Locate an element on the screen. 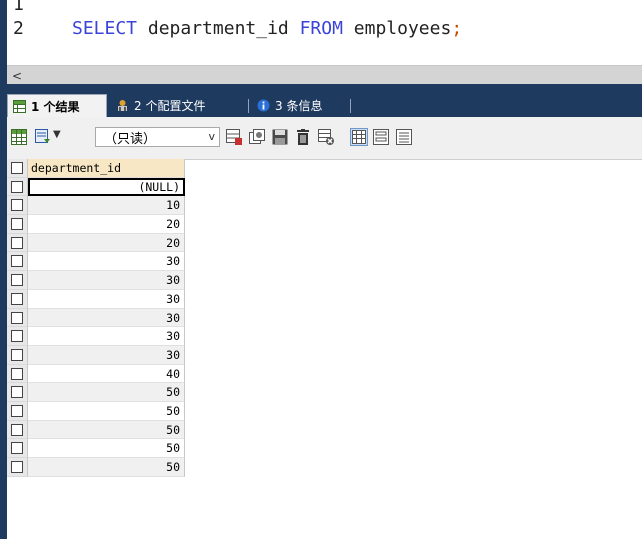  grid-mode-icon is located at coordinates (359, 137).